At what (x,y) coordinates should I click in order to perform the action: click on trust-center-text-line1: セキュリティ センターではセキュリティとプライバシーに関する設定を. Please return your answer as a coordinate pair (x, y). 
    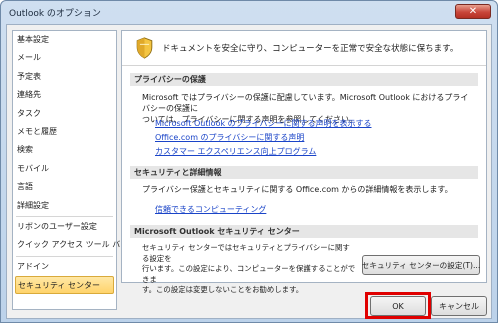
    Looking at the image, I should click on (246, 253).